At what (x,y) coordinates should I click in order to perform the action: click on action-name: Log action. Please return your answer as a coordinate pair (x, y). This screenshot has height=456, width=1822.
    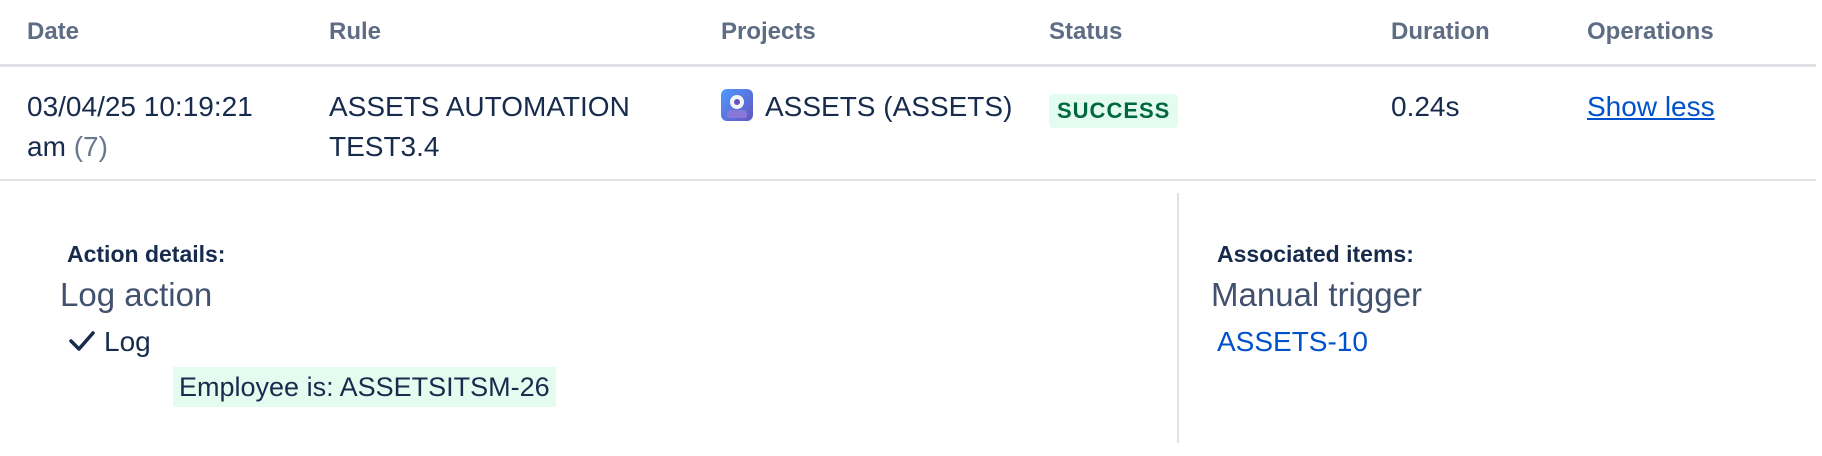
    Looking at the image, I should click on (136, 294).